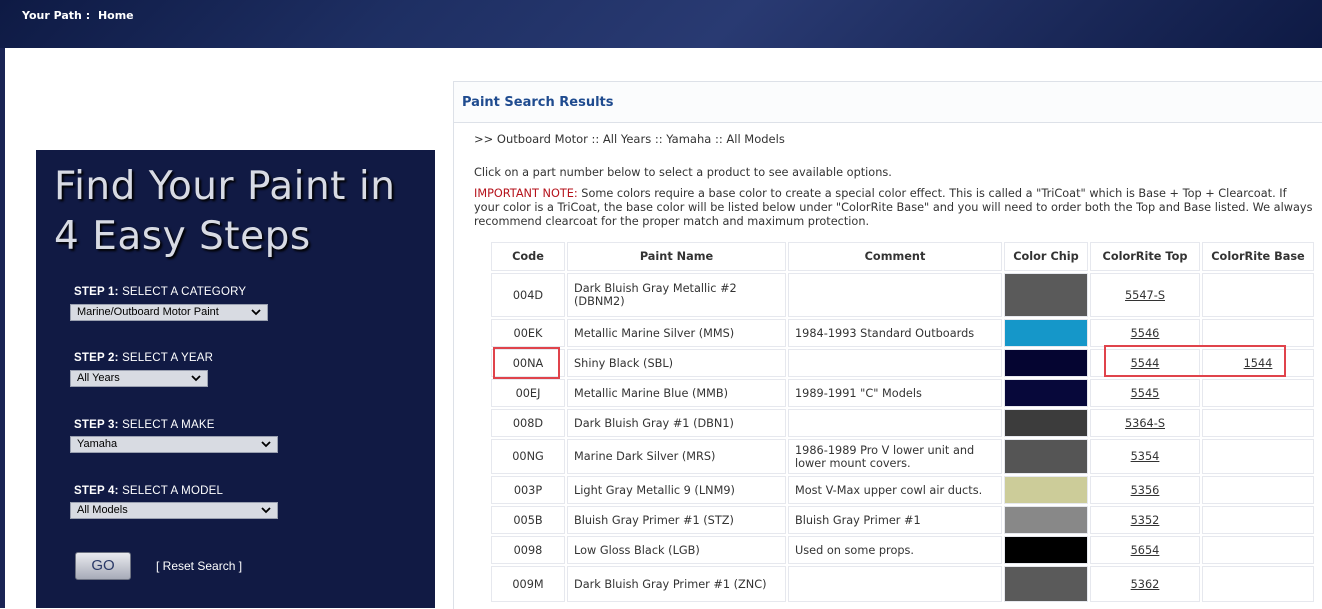  Describe the element at coordinates (116, 15) in the screenshot. I see `breadcrumb-home-link: Home` at that location.